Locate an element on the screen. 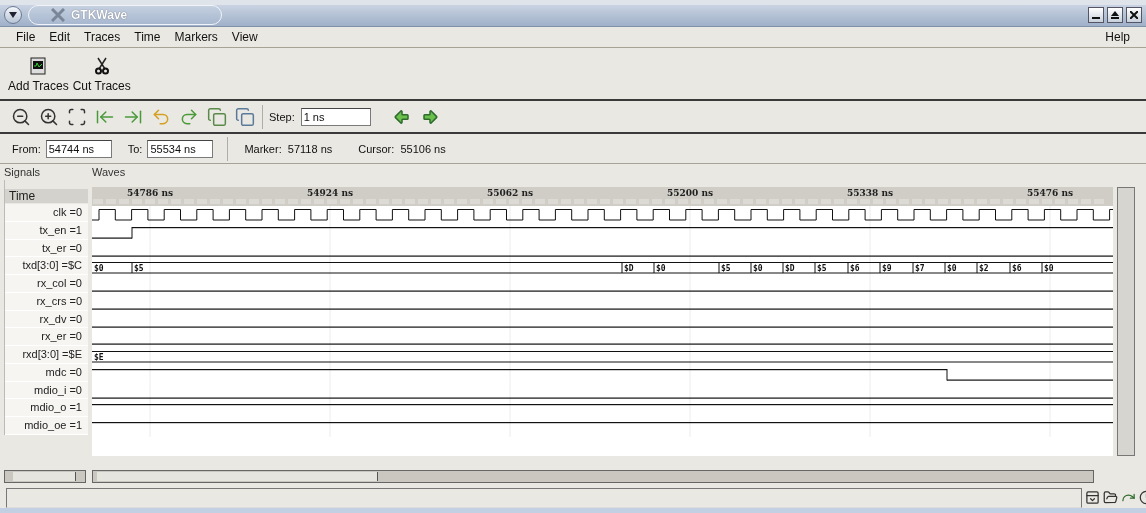 Image resolution: width=1146 pixels, height=513 pixels. signal-name: mdio_oe =1 is located at coordinates (46, 426).